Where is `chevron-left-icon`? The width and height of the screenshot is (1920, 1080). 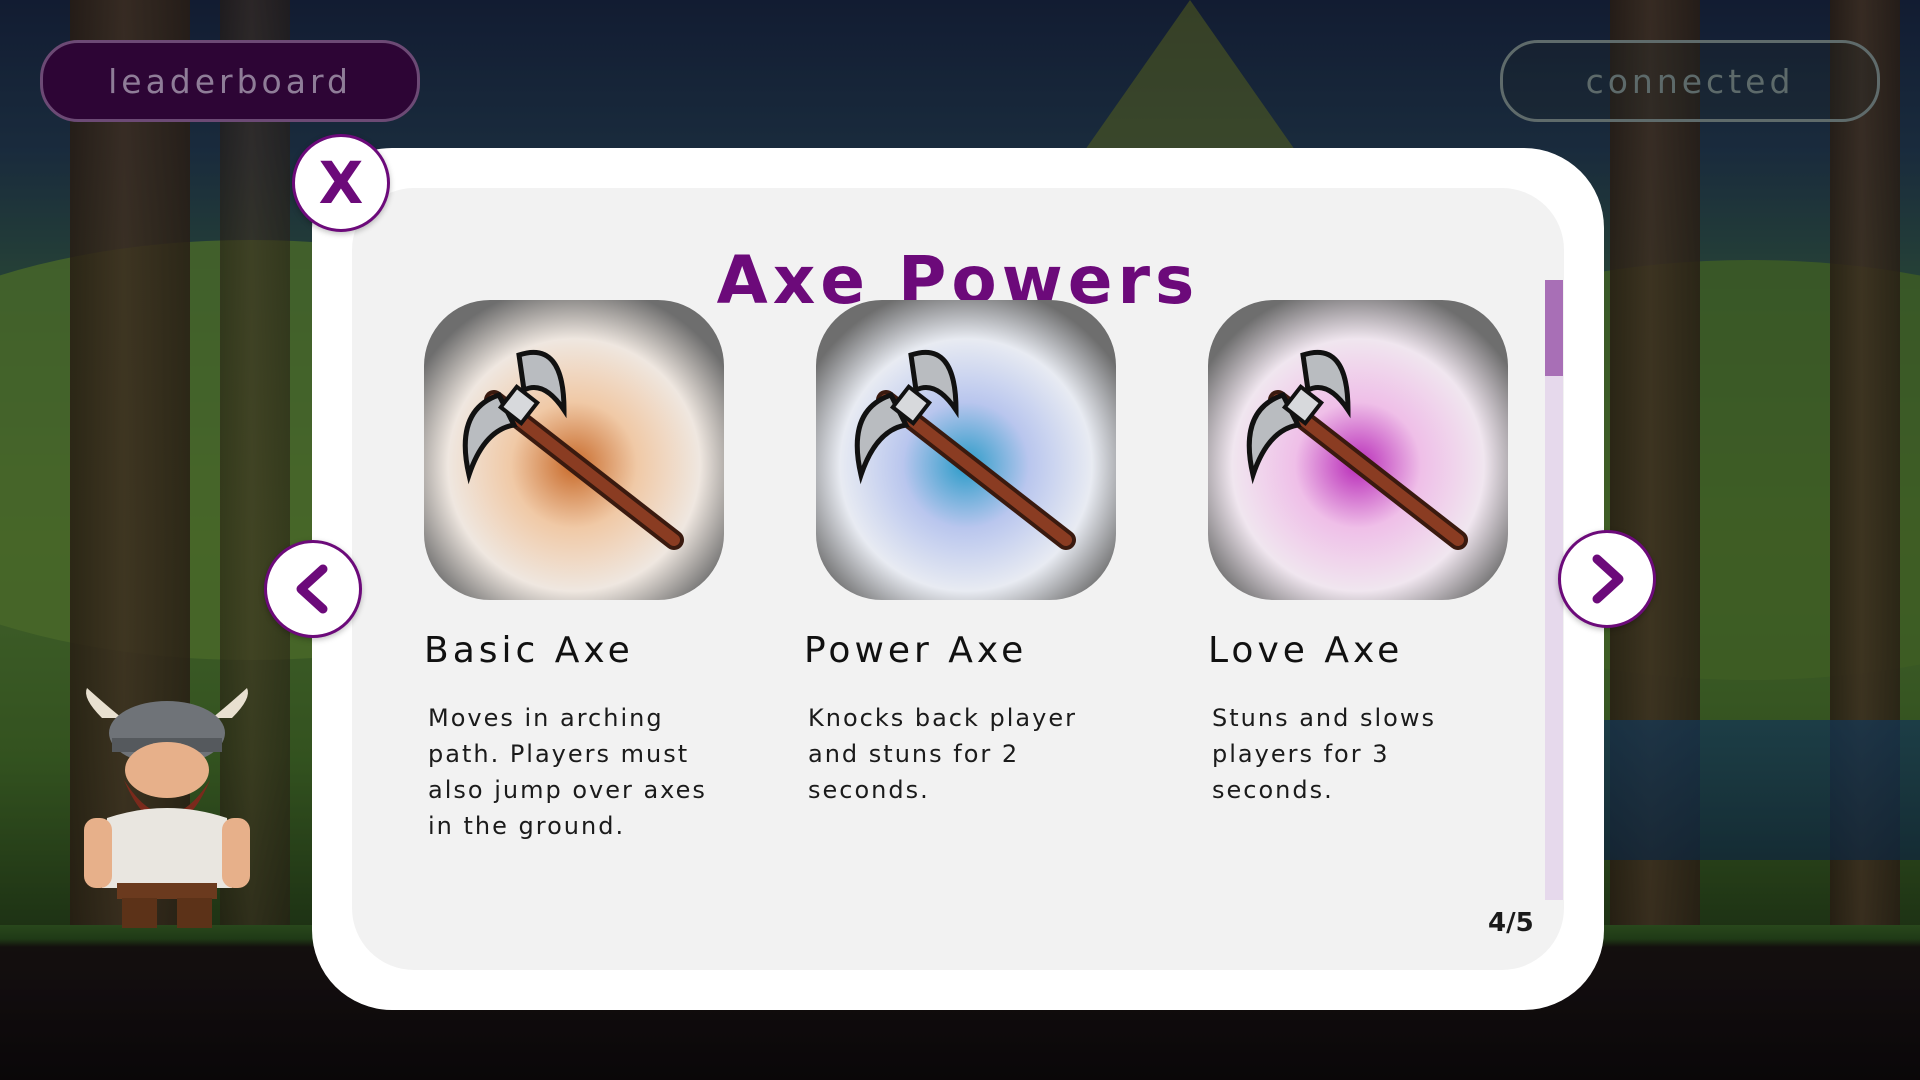
chevron-left-icon is located at coordinates (312, 589).